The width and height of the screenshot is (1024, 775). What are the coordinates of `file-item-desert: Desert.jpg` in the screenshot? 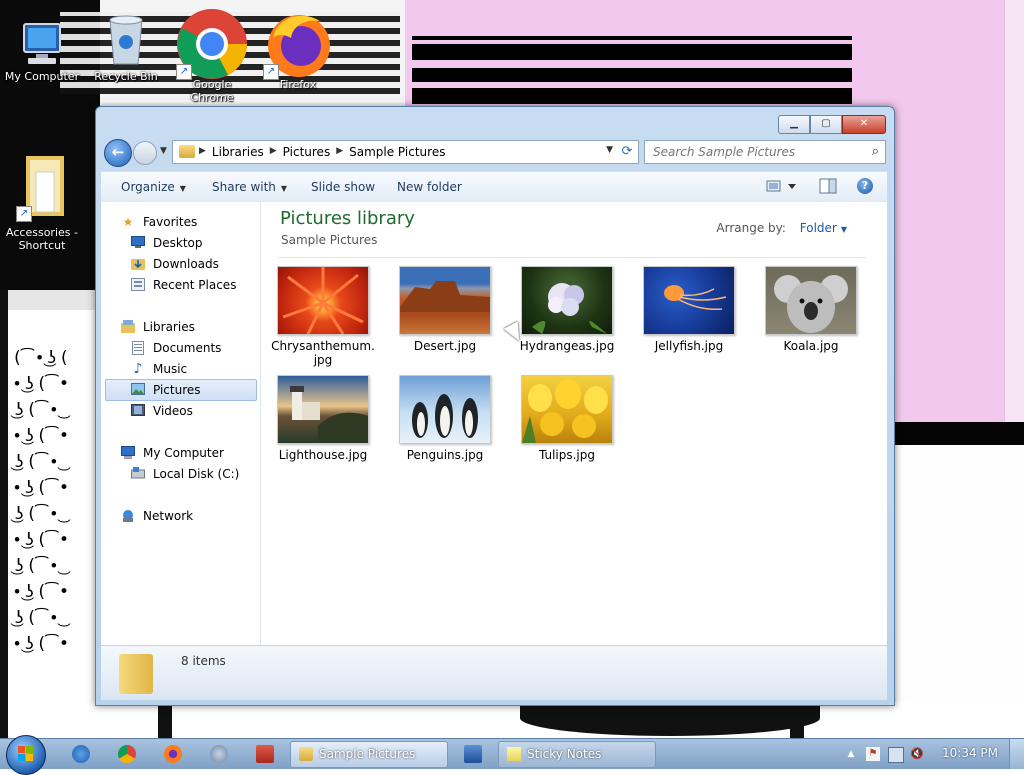 It's located at (445, 309).